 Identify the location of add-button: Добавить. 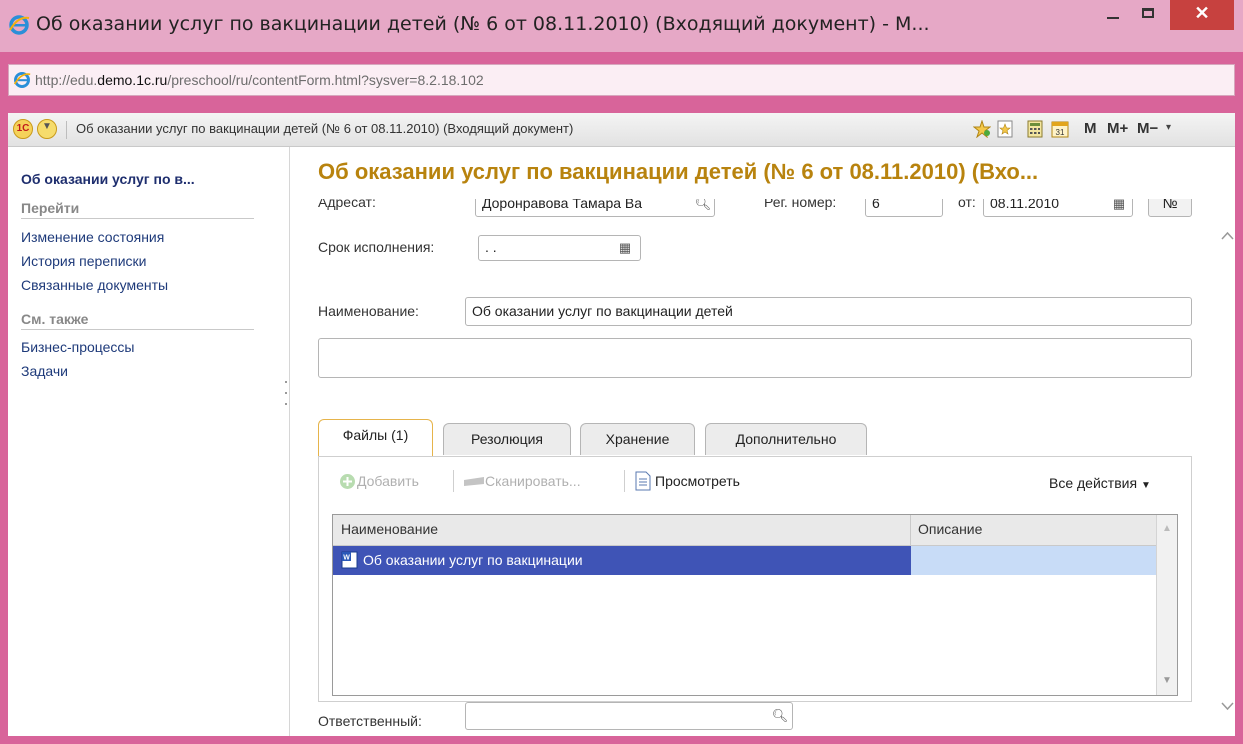
(388, 481).